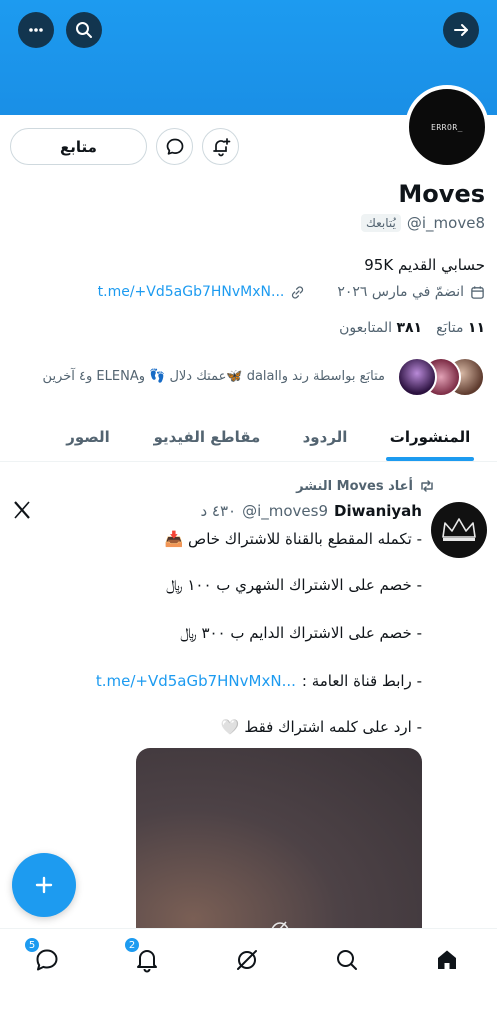 This screenshot has width=497, height=1024. Describe the element at coordinates (78, 146) in the screenshot. I see `following-button: متابع` at that location.